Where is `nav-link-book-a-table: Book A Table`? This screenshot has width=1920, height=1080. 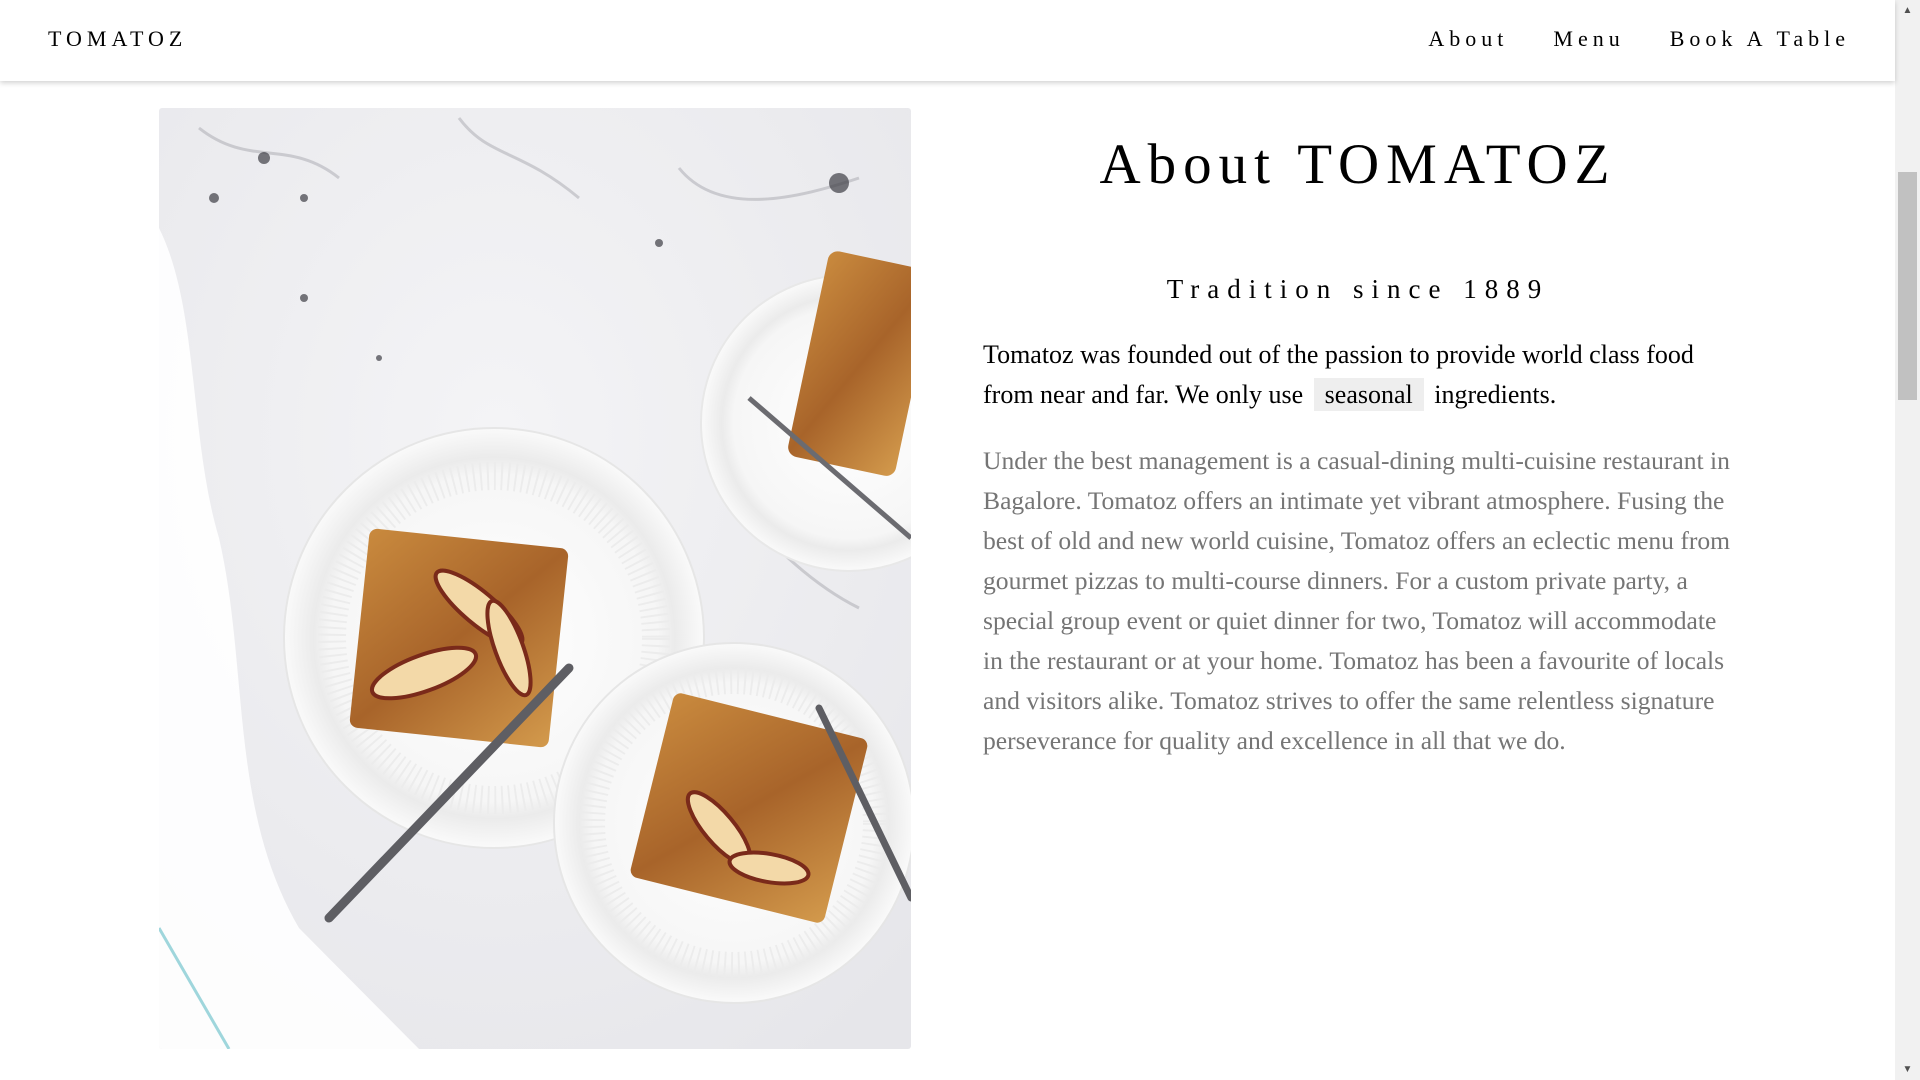
nav-link-book-a-table: Book A Table is located at coordinates (1760, 39).